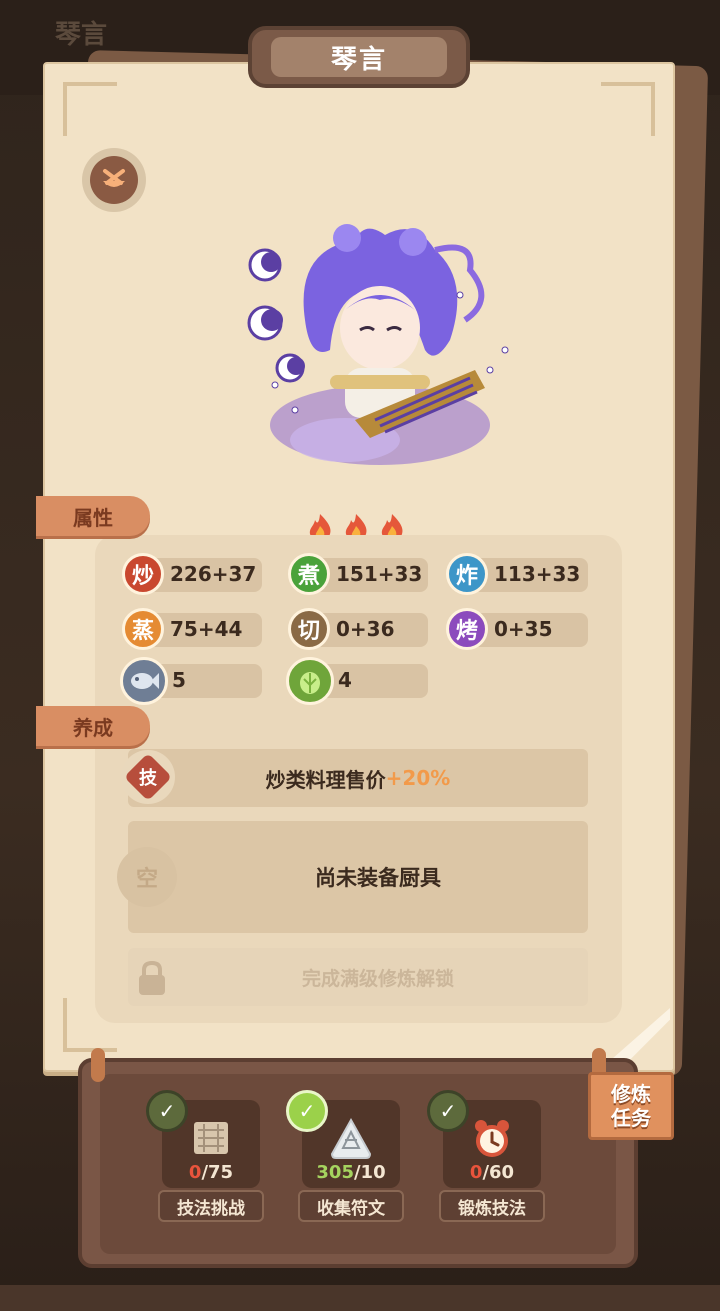 The height and width of the screenshot is (1311, 720). Describe the element at coordinates (378, 878) in the screenshot. I see `equipment-text: 尚未装备厨具` at that location.